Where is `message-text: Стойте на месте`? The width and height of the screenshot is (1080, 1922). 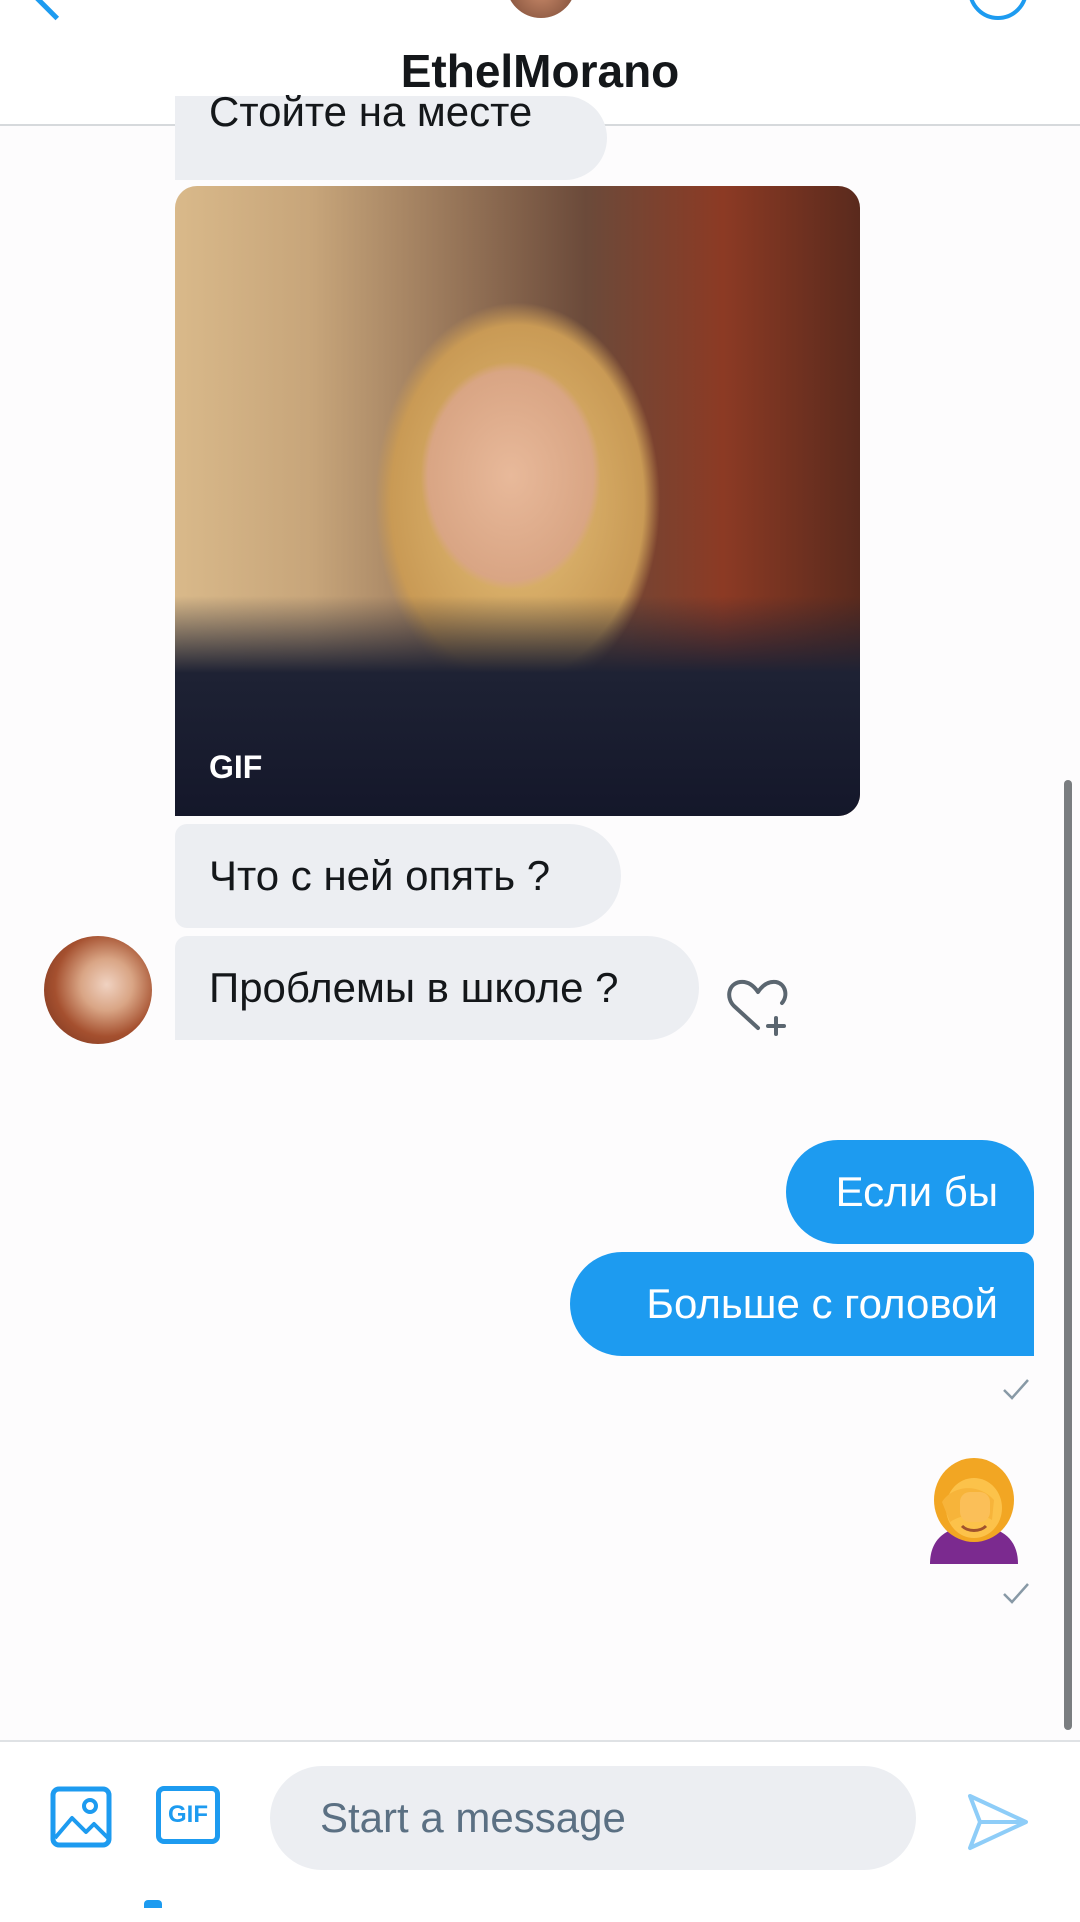
message-text: Стойте на месте is located at coordinates (371, 111).